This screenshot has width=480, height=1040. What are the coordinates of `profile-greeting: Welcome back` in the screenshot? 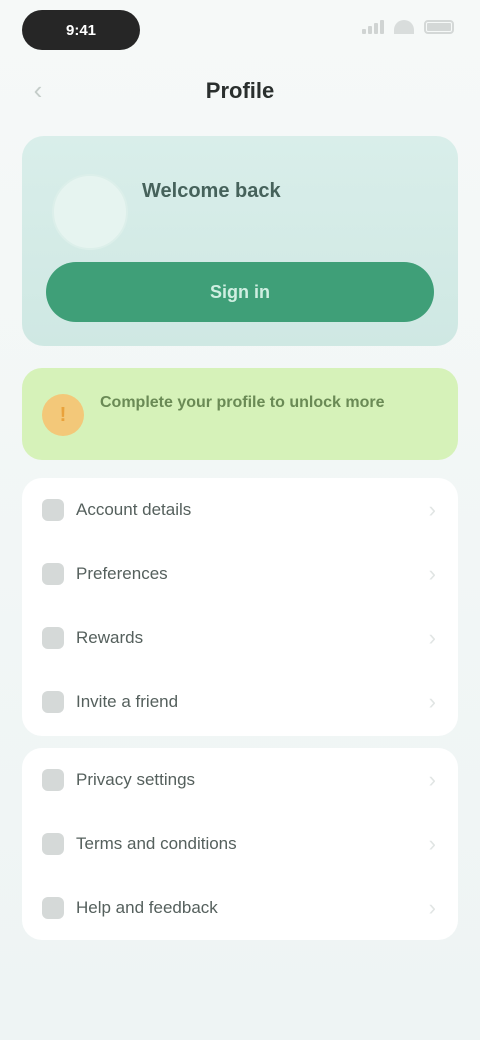 It's located at (211, 191).